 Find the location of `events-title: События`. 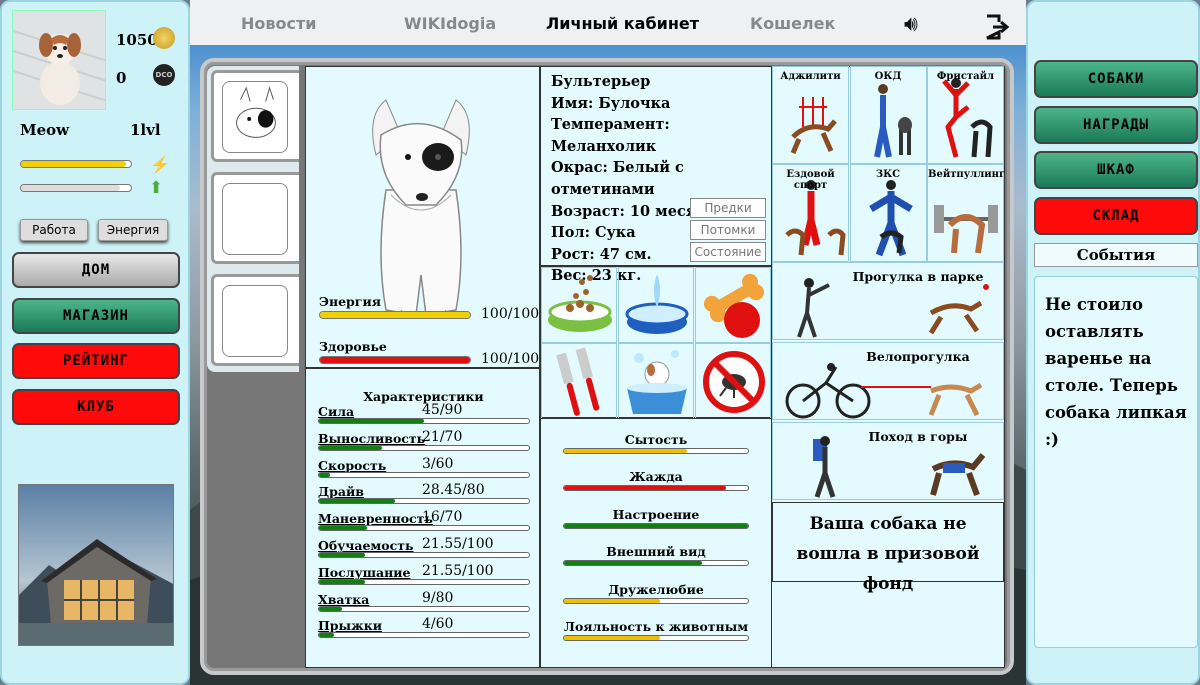

events-title: События is located at coordinates (1116, 255).